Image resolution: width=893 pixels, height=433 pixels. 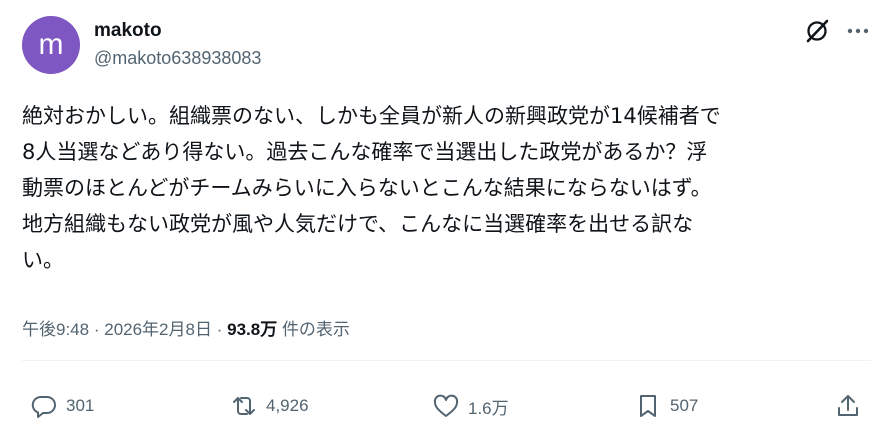 I want to click on avatar-letter: m, so click(x=51, y=44).